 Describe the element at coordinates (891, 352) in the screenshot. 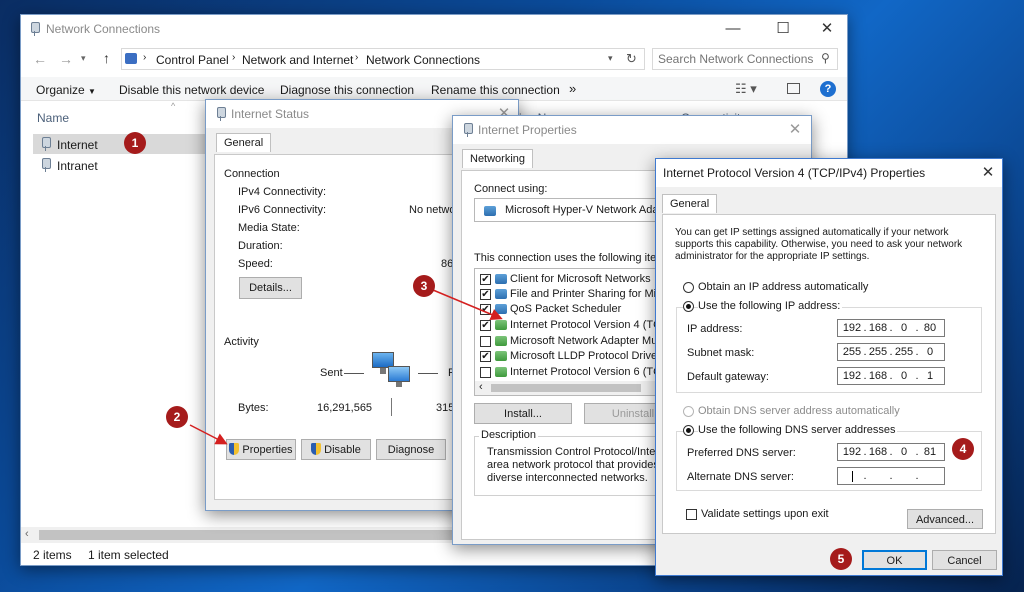

I see `subnet-mask-field: 255. 255. 255. 0` at that location.